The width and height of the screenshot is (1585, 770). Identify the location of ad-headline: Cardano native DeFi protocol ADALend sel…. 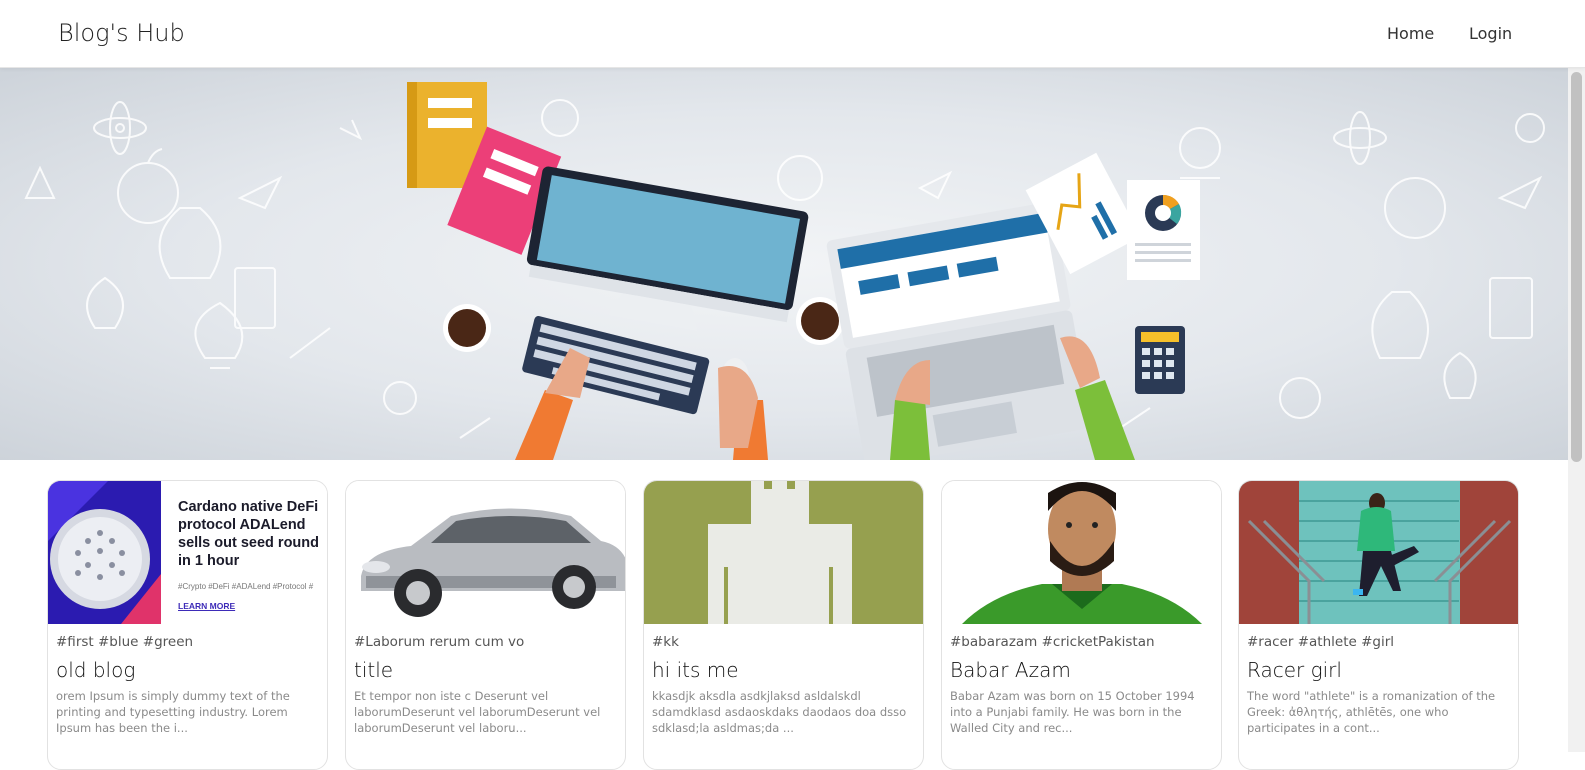
(248, 534).